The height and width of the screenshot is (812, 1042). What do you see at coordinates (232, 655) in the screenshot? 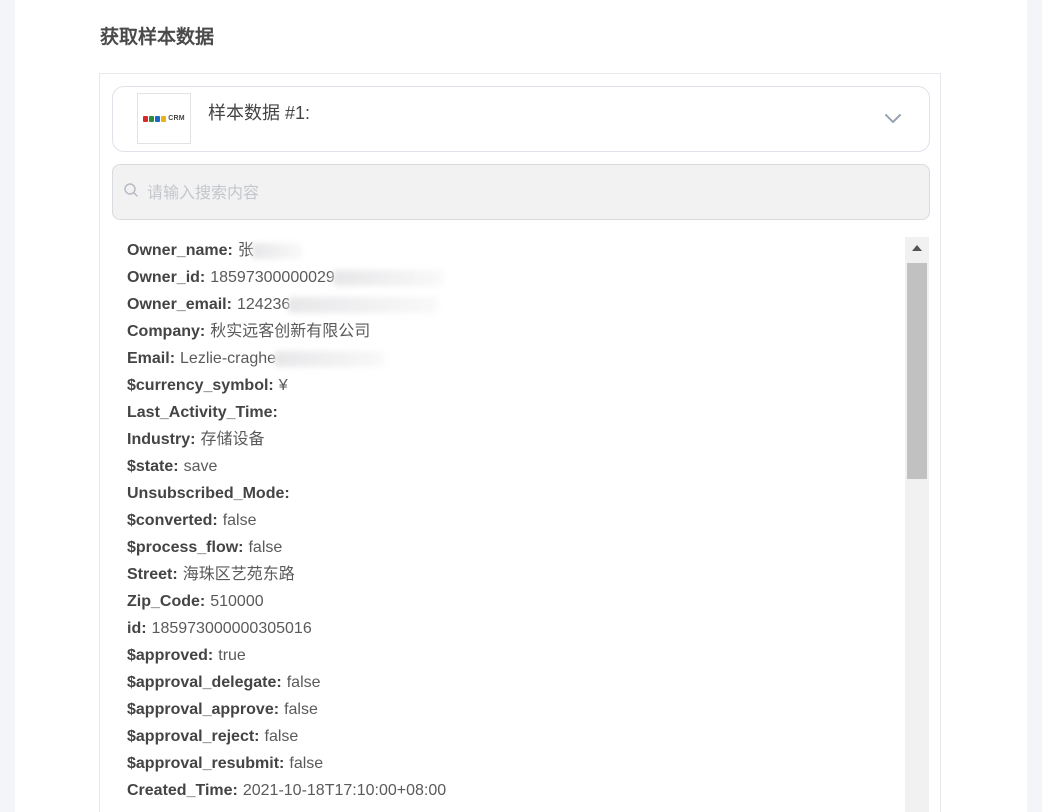
I see `field-value: true` at bounding box center [232, 655].